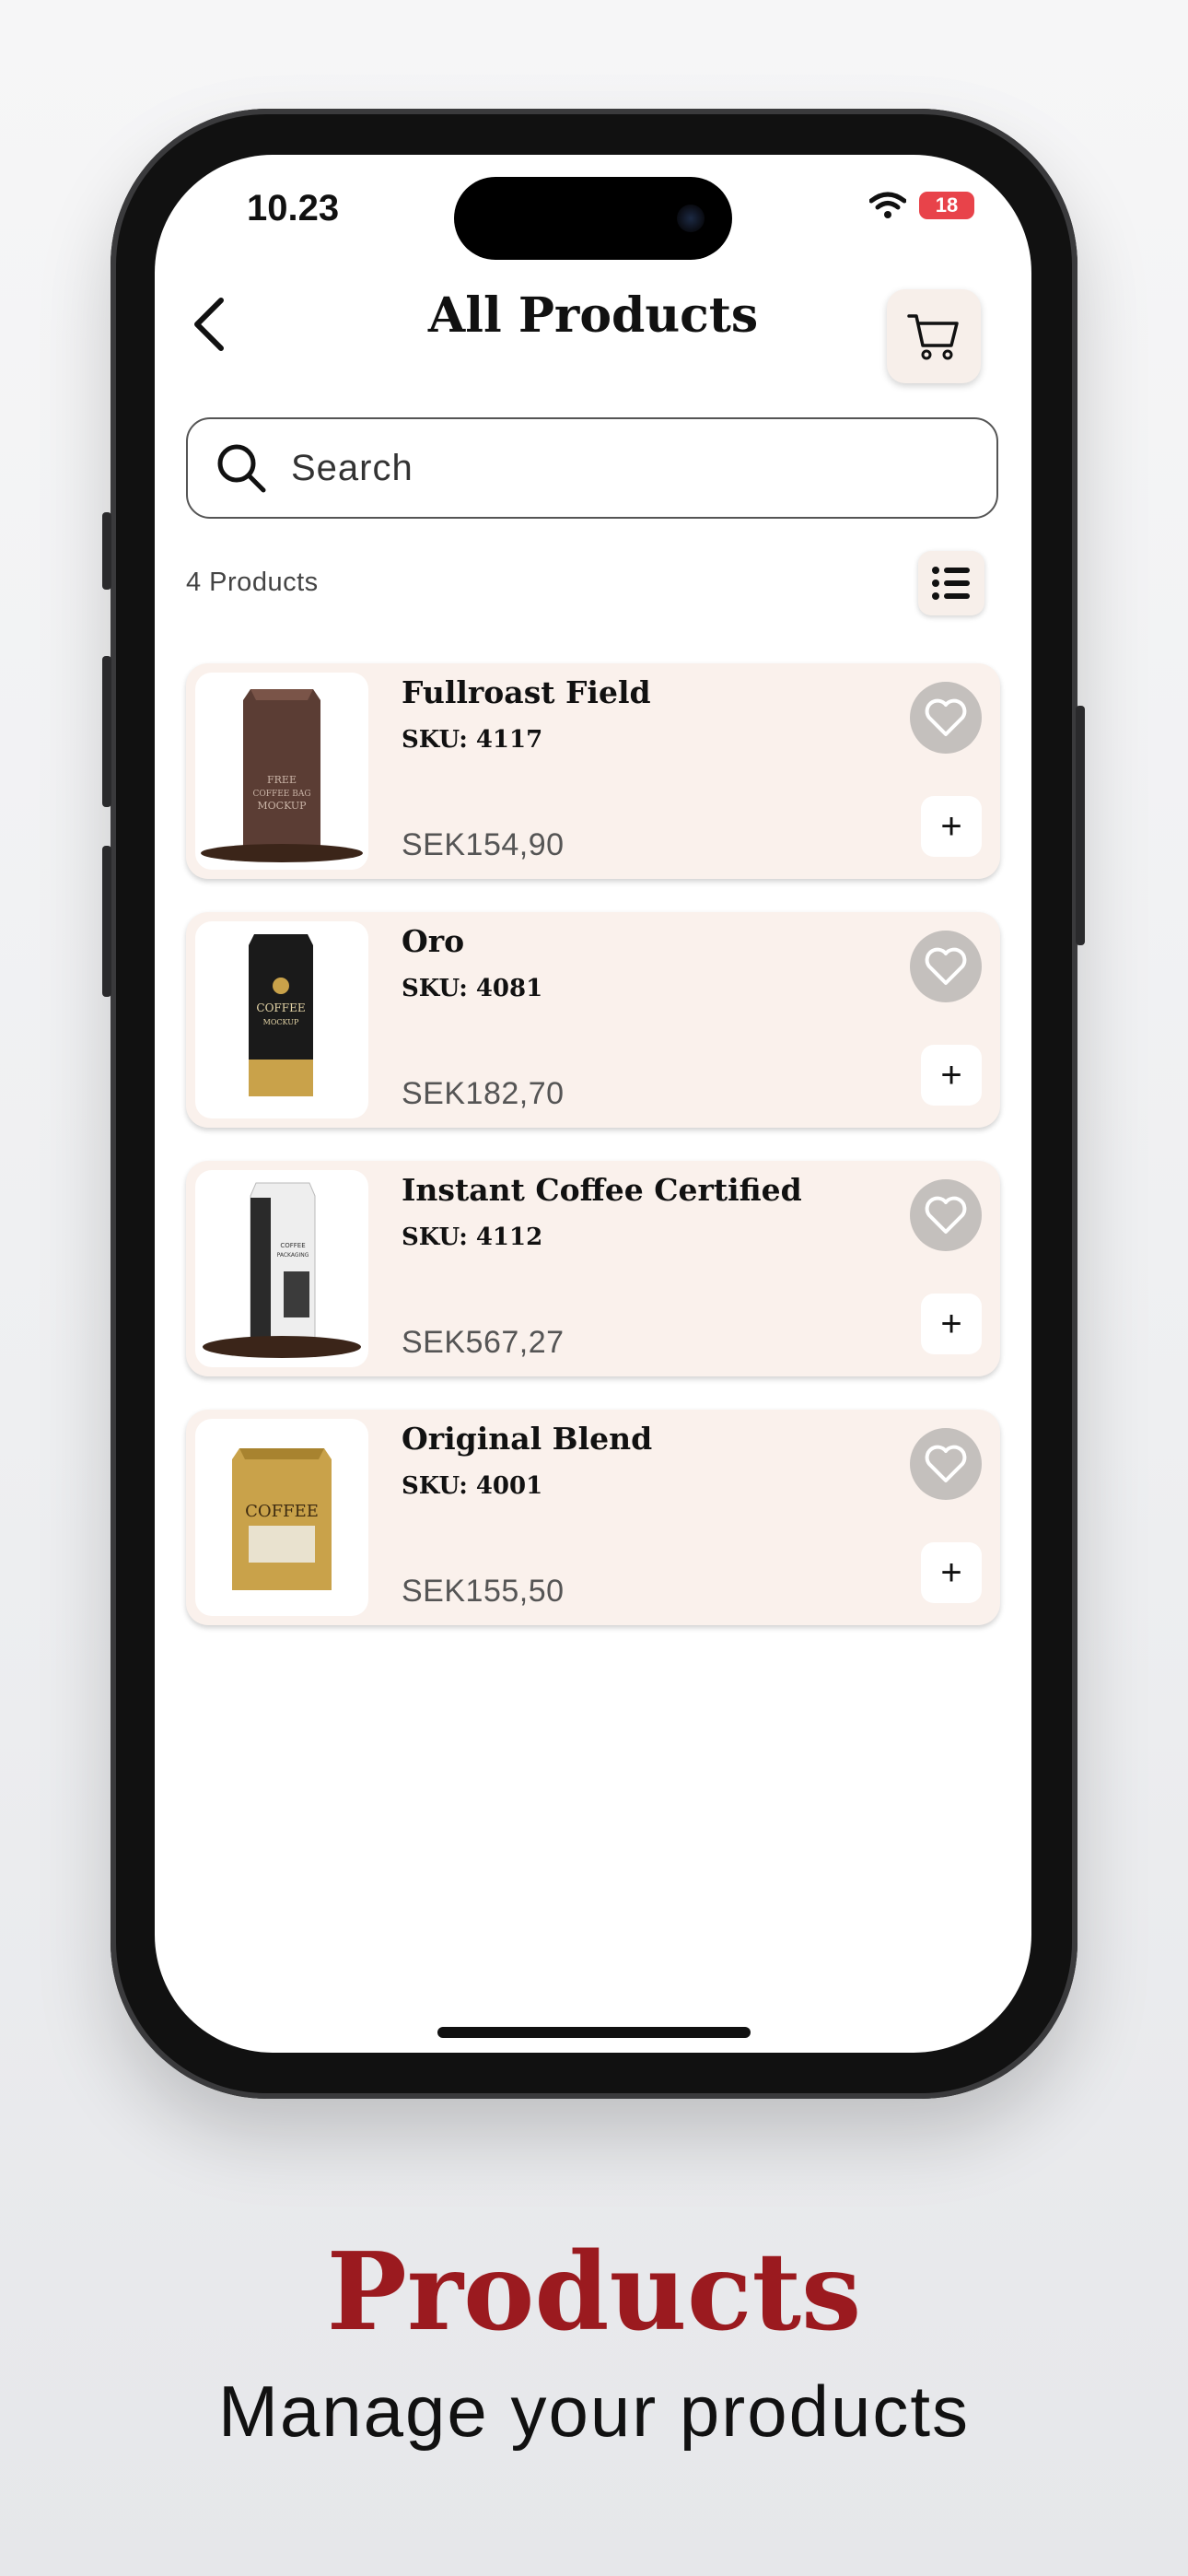 Image resolution: width=1188 pixels, height=2576 pixels. Describe the element at coordinates (483, 844) in the screenshot. I see `product-price: SEK154,90` at that location.